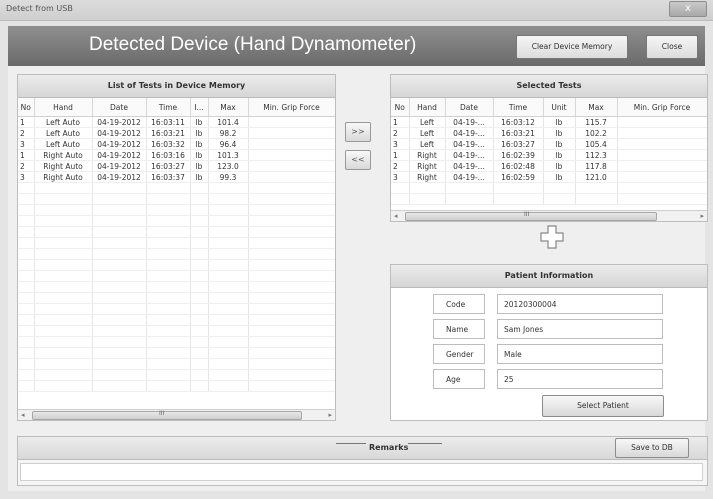 The width and height of the screenshot is (713, 499). I want to click on memory-column-header: Time, so click(168, 107).